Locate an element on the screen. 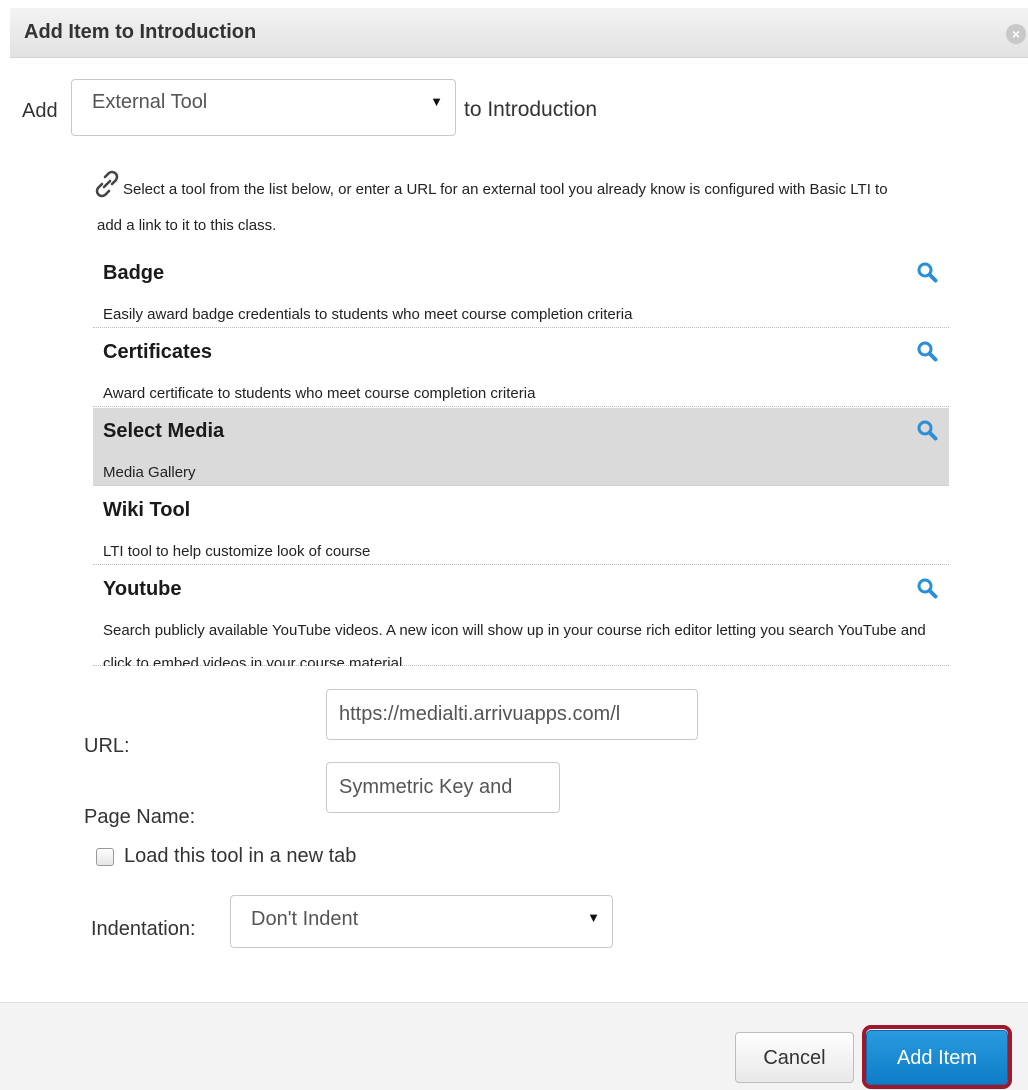 This screenshot has width=1028, height=1090. close-icon: × is located at coordinates (1016, 34).